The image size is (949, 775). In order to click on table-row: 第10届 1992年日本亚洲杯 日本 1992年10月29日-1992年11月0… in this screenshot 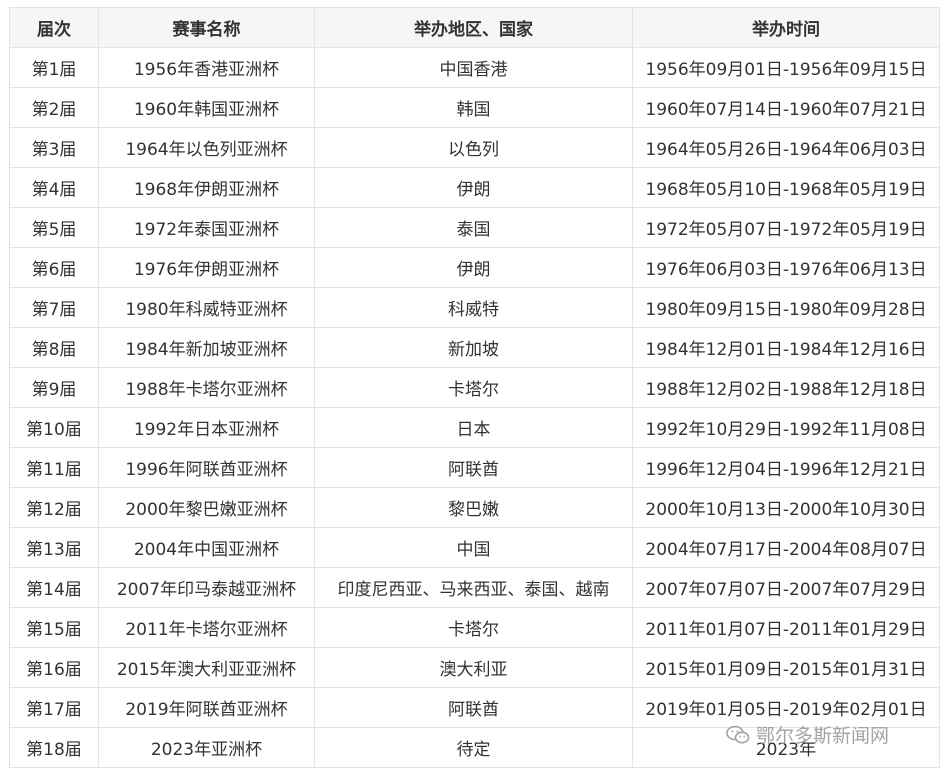, I will do `click(474, 427)`.